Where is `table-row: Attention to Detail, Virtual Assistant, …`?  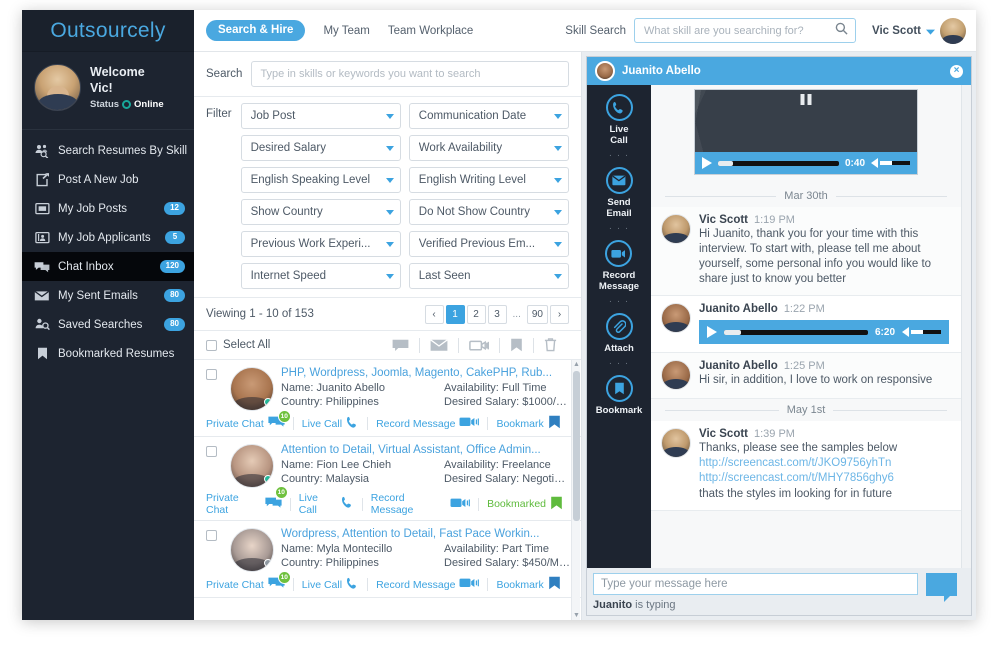 table-row: Attention to Detail, Virtual Assistant, … is located at coordinates (387, 479).